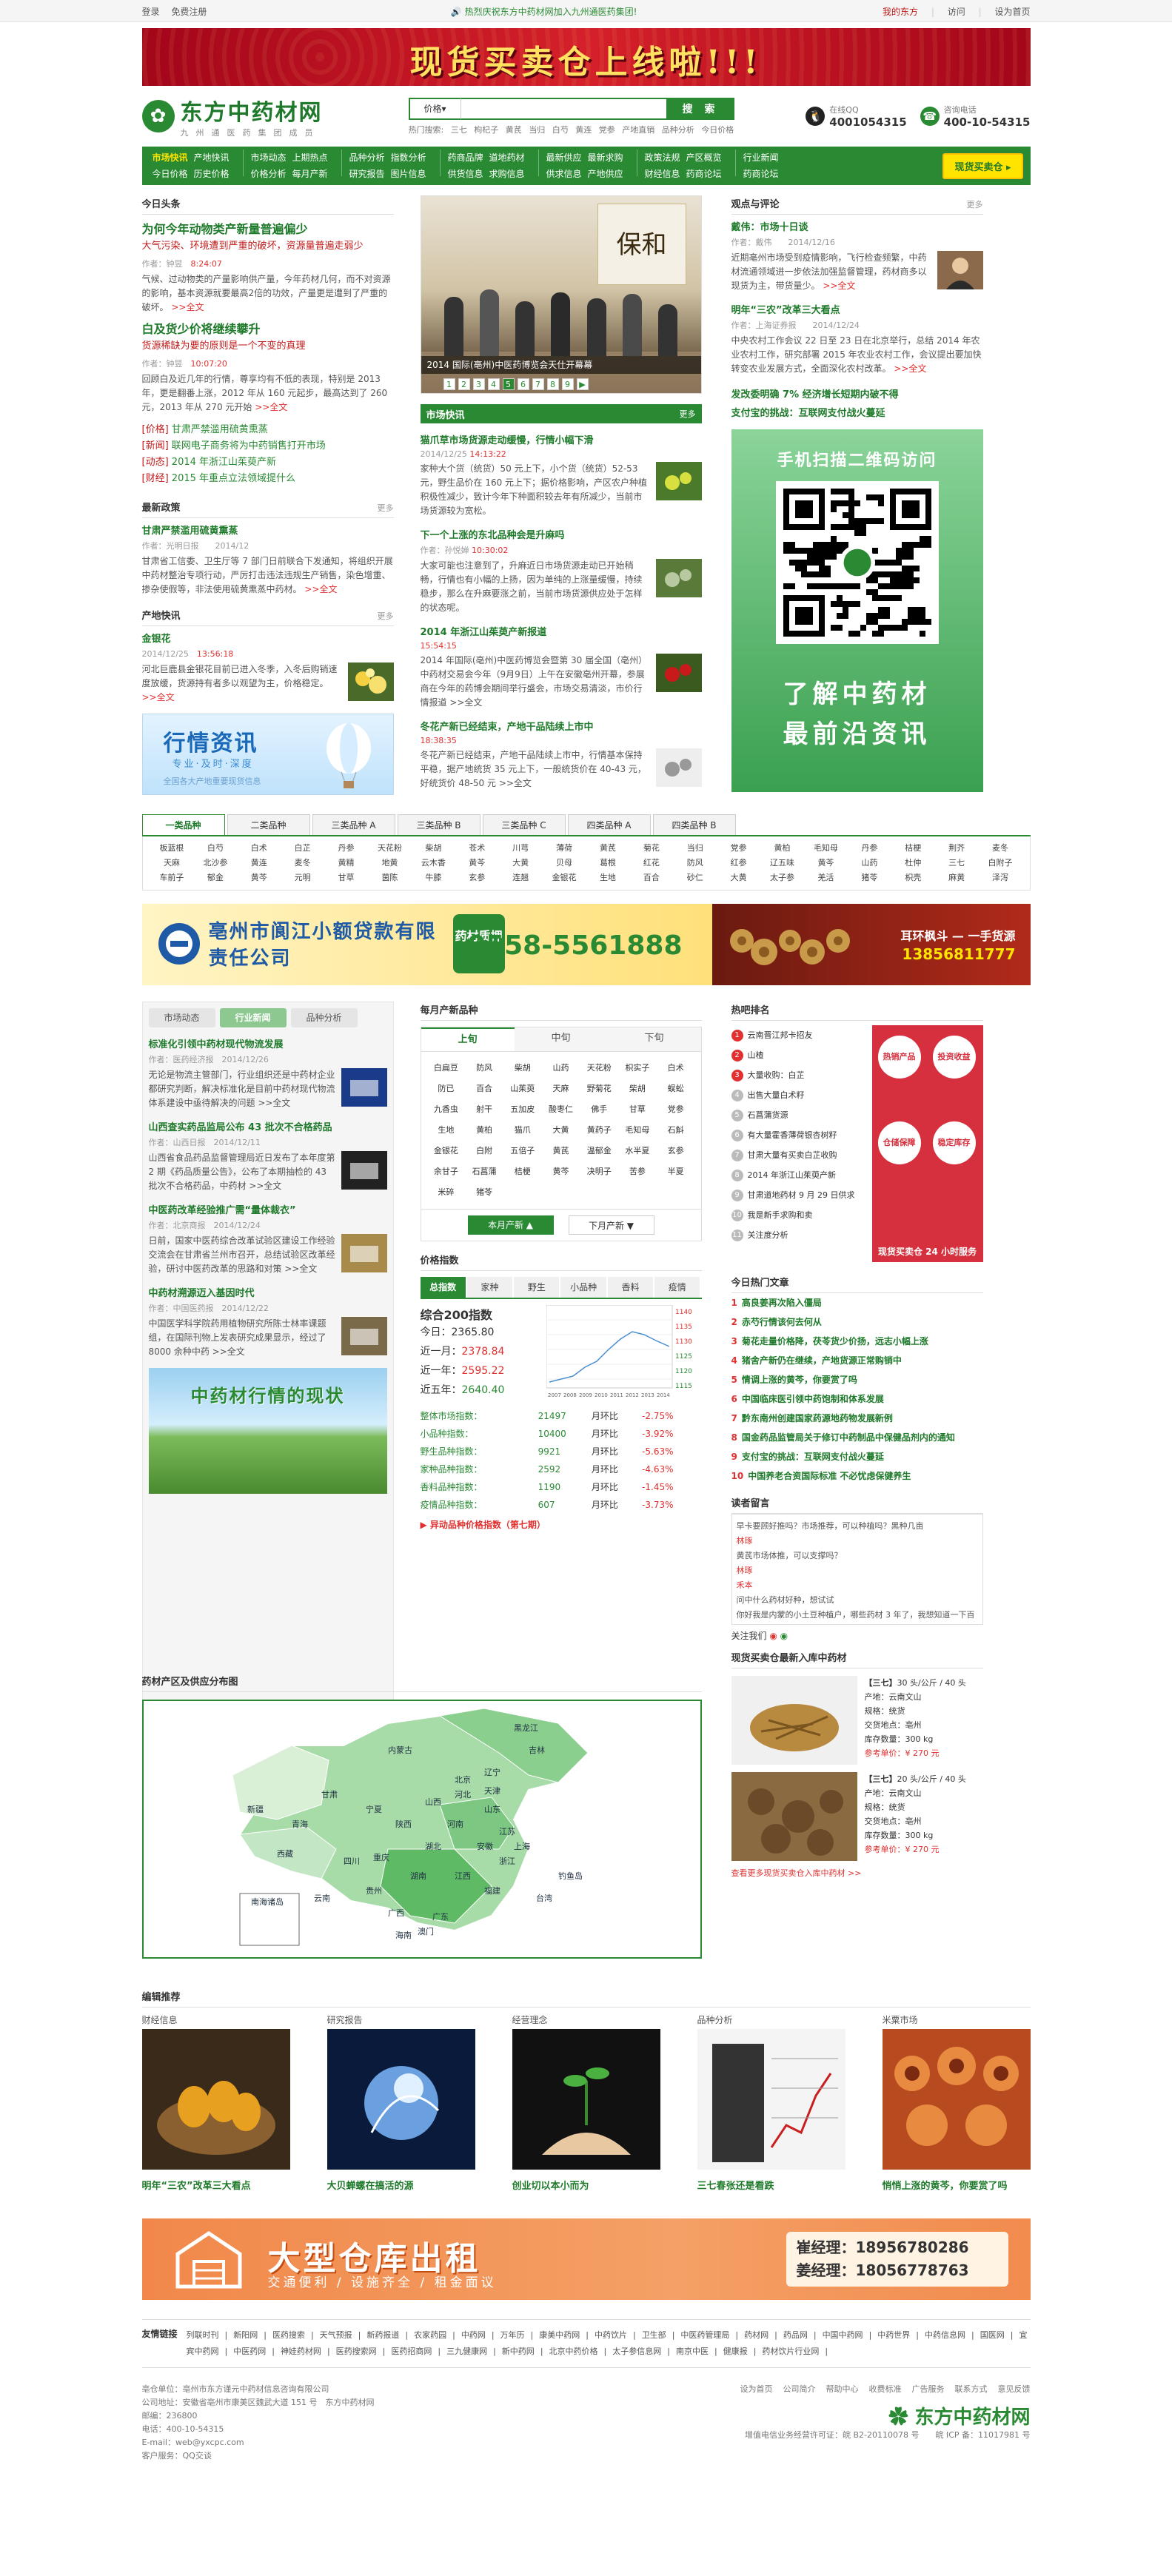 This screenshot has height=2576, width=1172. What do you see at coordinates (561, 1487) in the screenshot?
I see `table-row: 香料品种指数： 1190 月环比 -1.45%` at bounding box center [561, 1487].